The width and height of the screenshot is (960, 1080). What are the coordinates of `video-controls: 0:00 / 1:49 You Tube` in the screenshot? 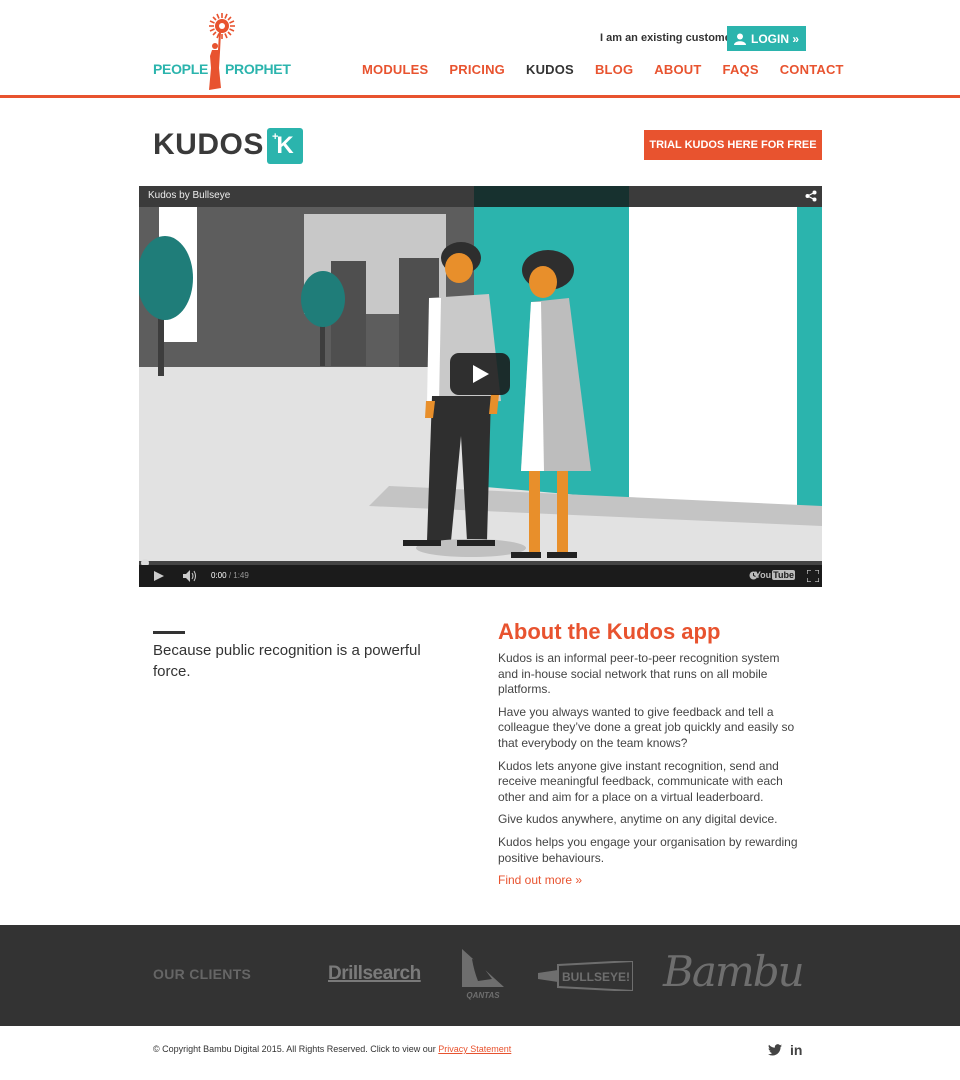 It's located at (480, 576).